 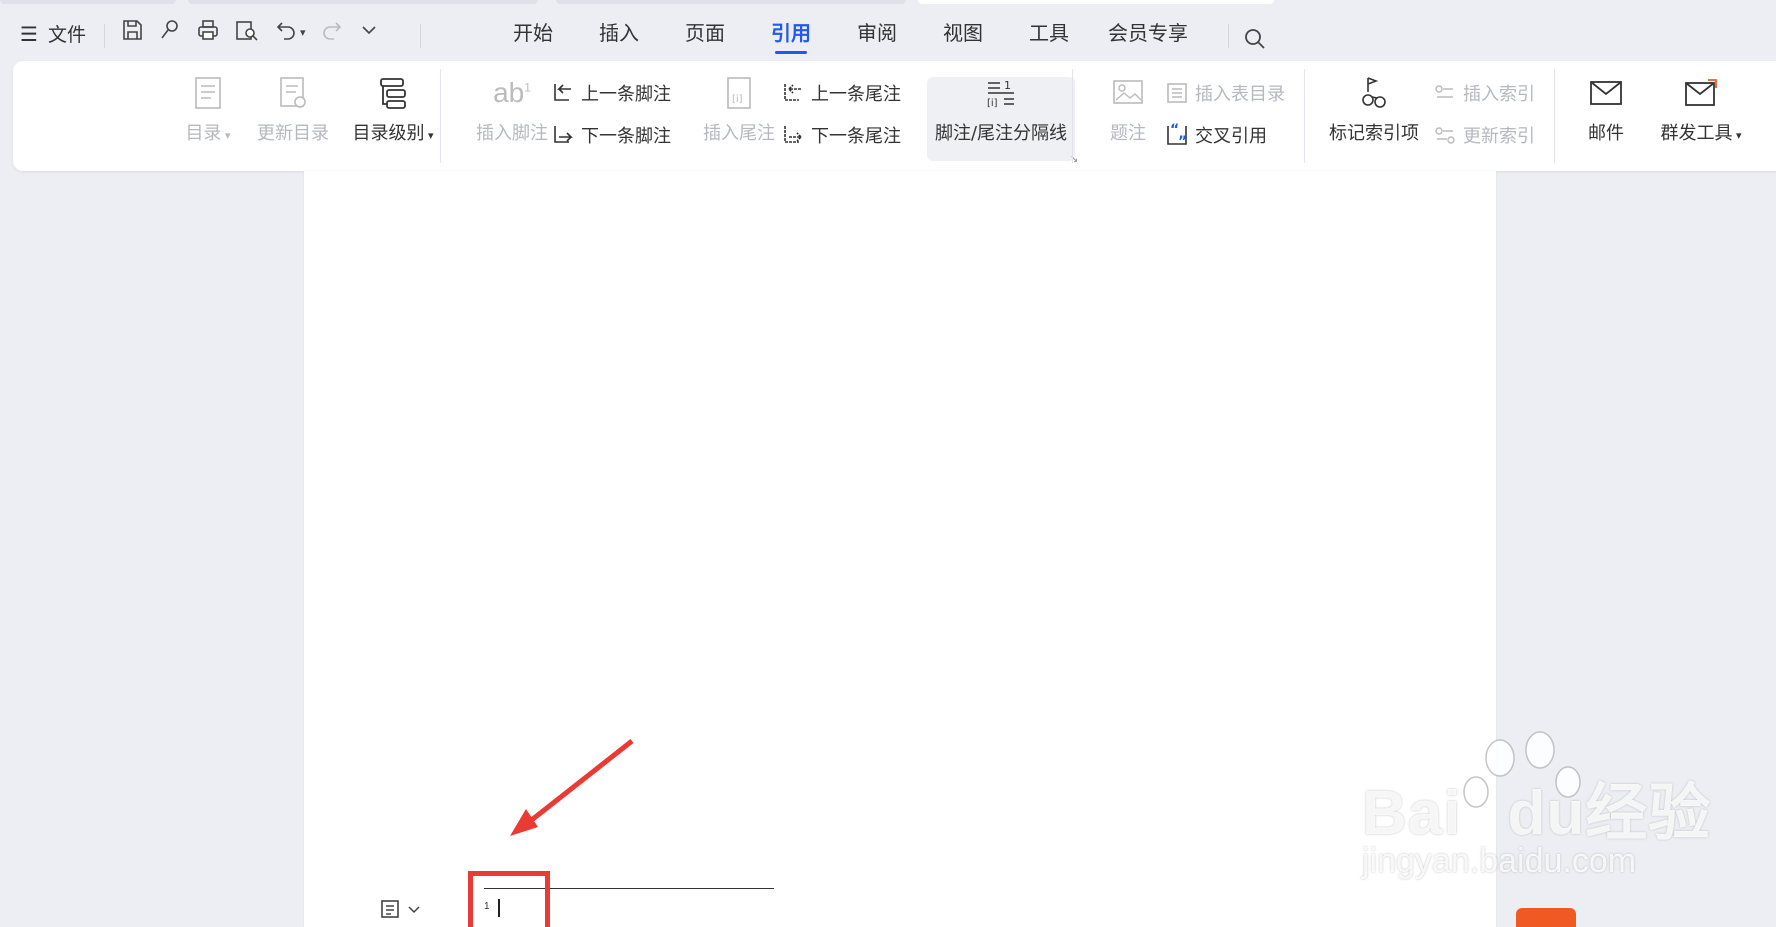 What do you see at coordinates (1445, 135) in the screenshot?
I see `update-index-icon` at bounding box center [1445, 135].